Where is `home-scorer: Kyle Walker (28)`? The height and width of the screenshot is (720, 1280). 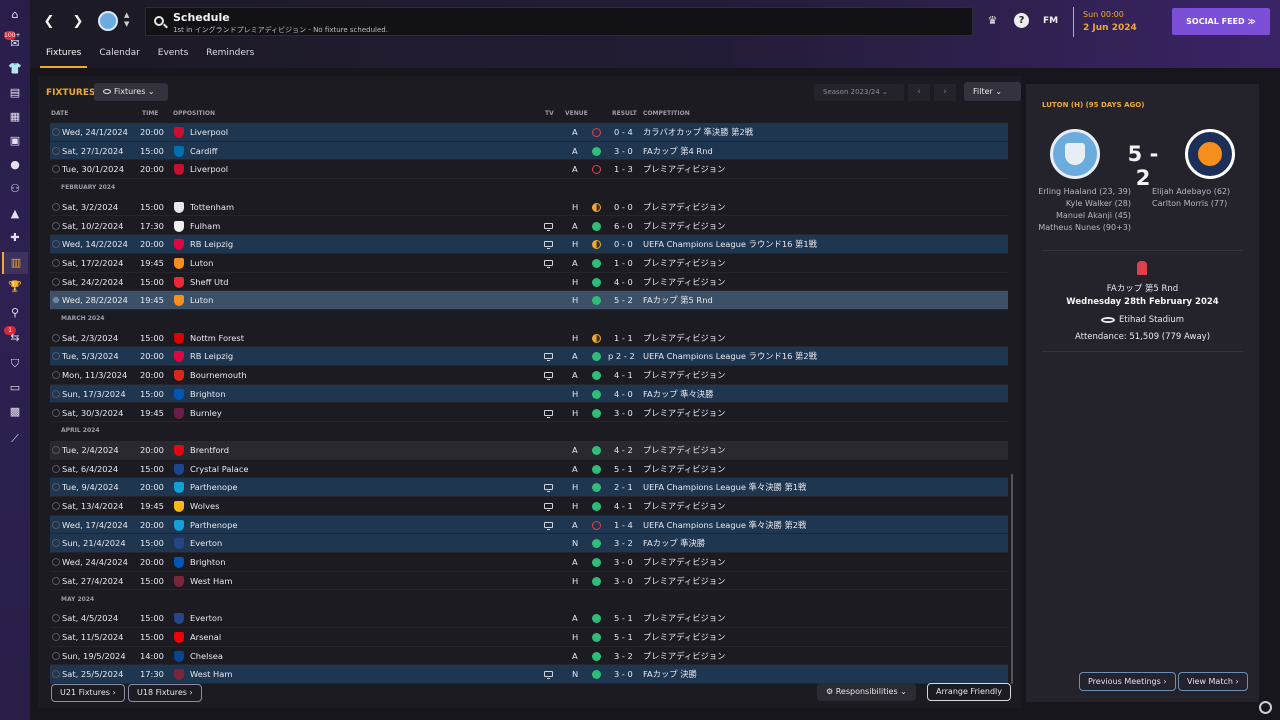 home-scorer: Kyle Walker (28) is located at coordinates (1078, 204).